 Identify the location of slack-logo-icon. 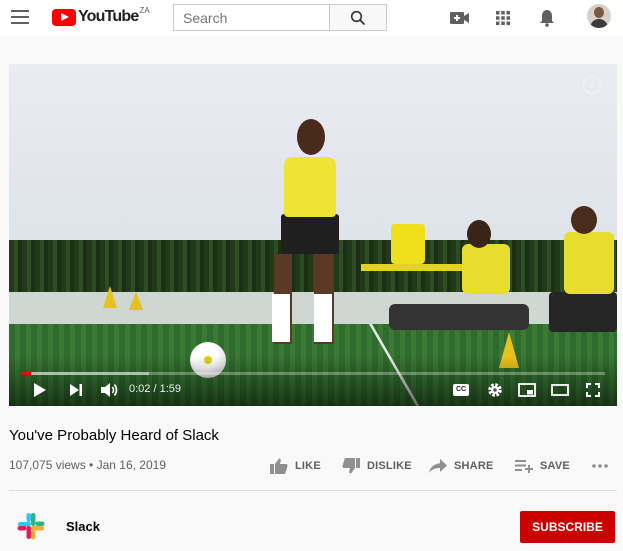
(31, 526).